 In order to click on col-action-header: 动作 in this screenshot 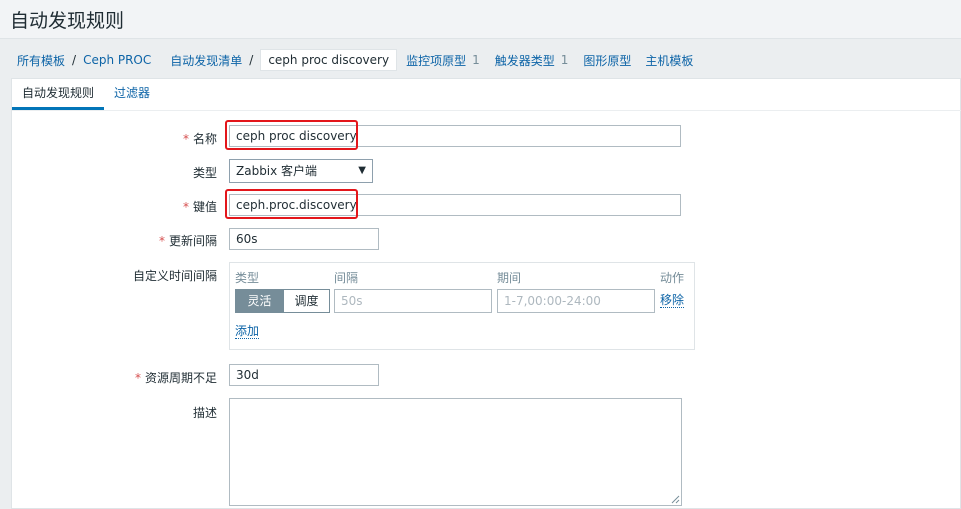, I will do `click(672, 278)`.